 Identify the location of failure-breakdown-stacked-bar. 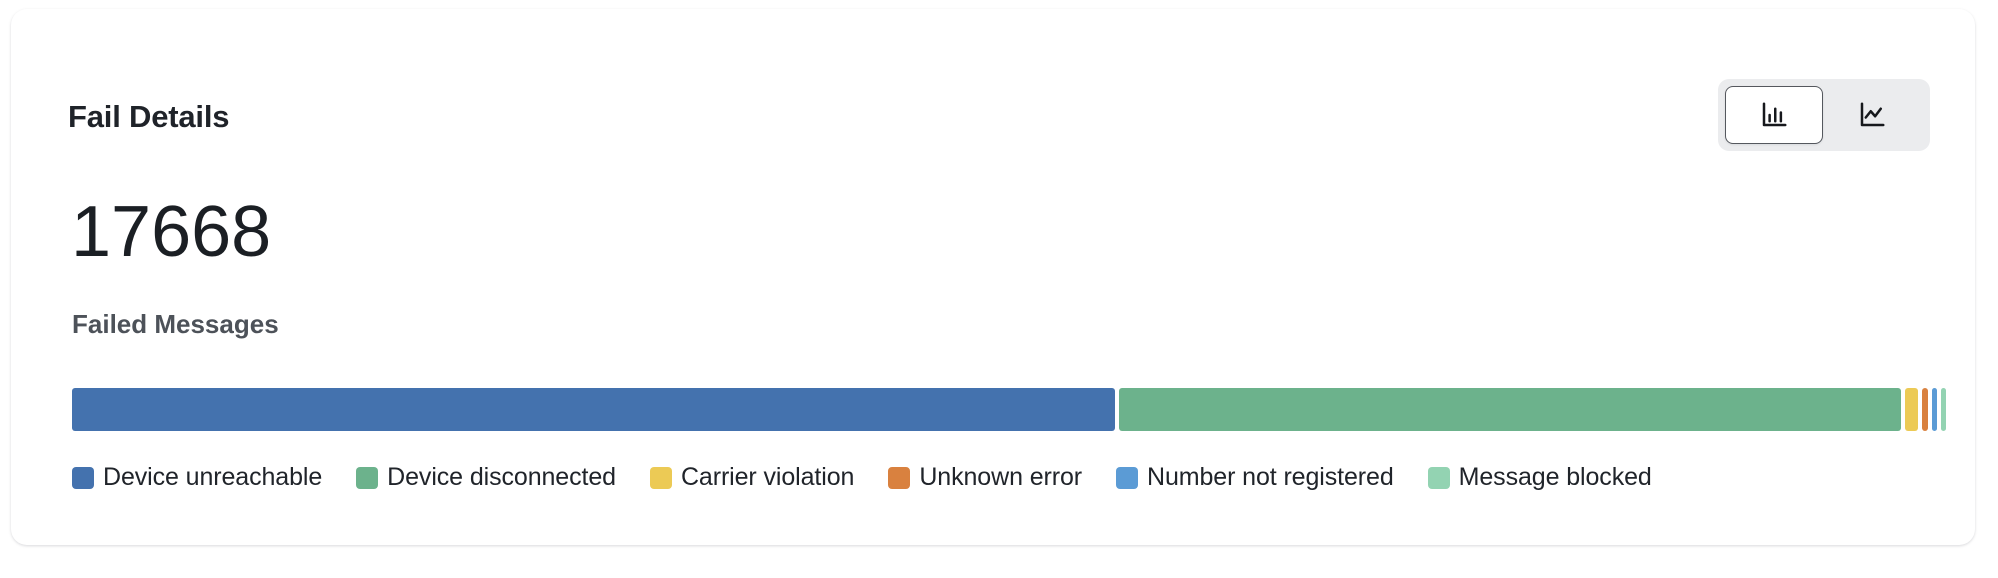
(1009, 409).